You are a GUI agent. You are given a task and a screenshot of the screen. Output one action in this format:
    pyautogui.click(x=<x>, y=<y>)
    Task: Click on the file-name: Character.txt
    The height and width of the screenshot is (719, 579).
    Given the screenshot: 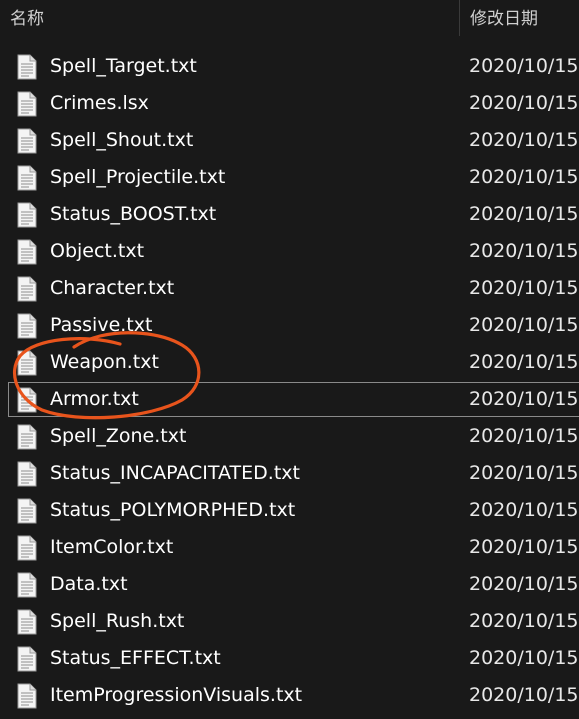 What is the action you would take?
    pyautogui.click(x=112, y=288)
    